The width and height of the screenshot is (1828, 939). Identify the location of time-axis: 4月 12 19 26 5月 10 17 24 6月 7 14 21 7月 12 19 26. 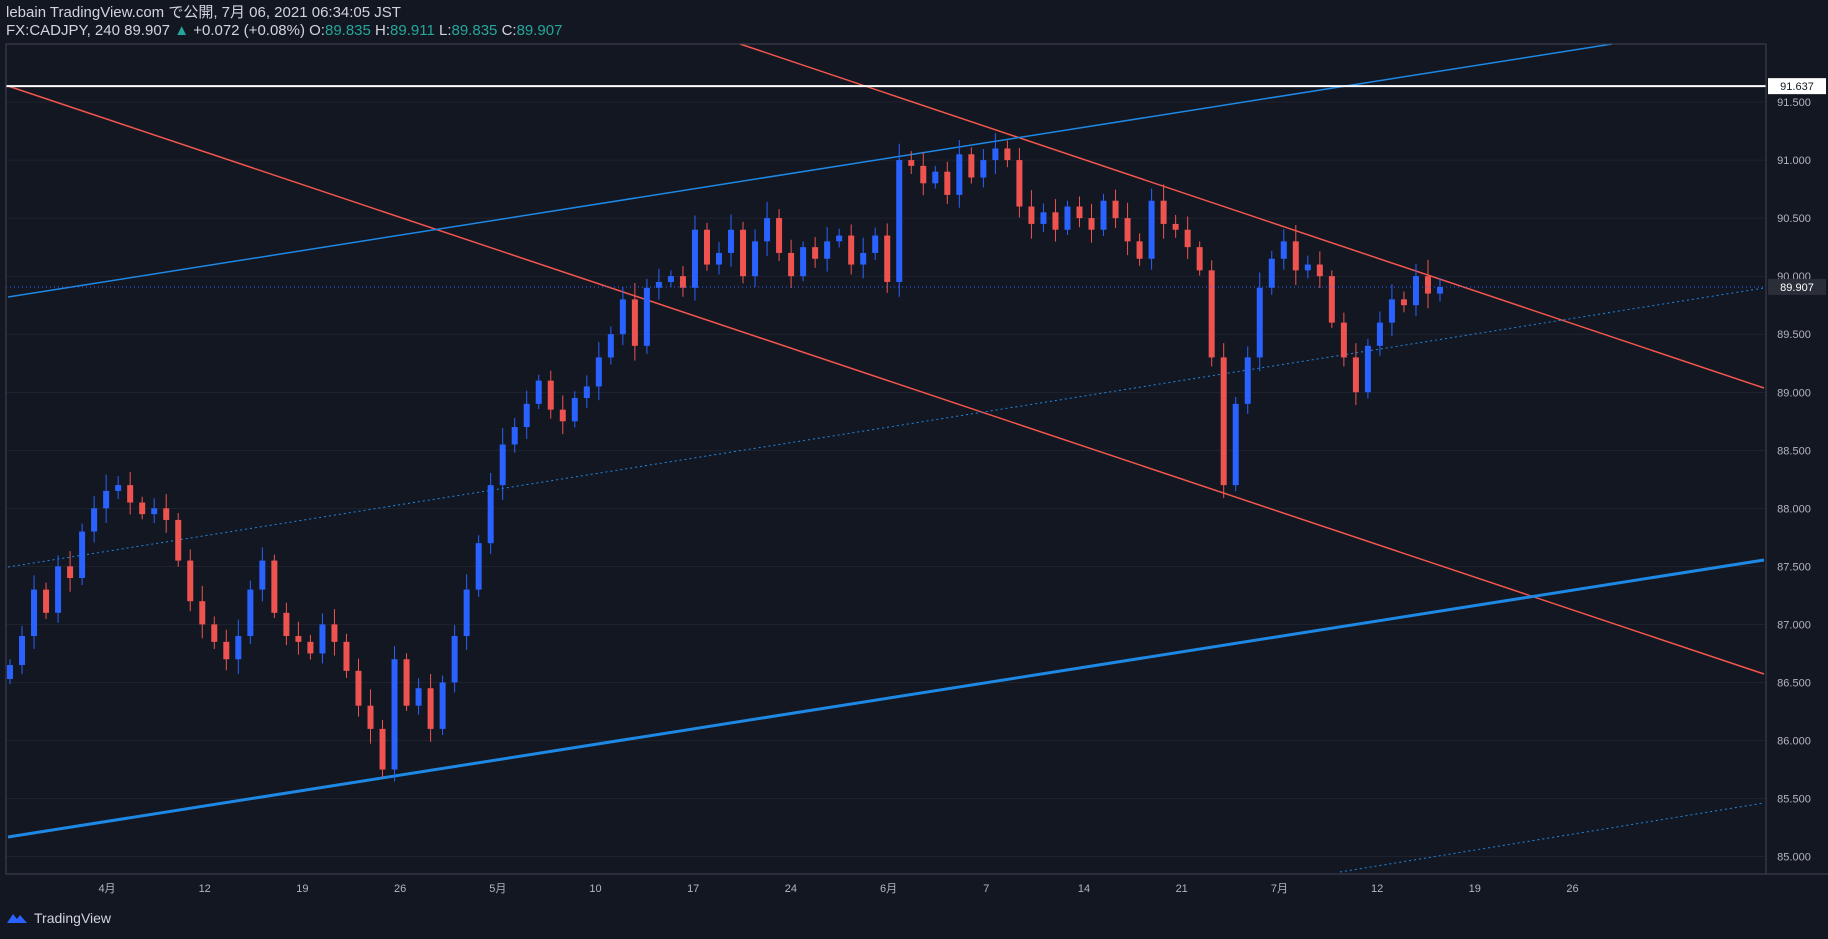
(838, 889).